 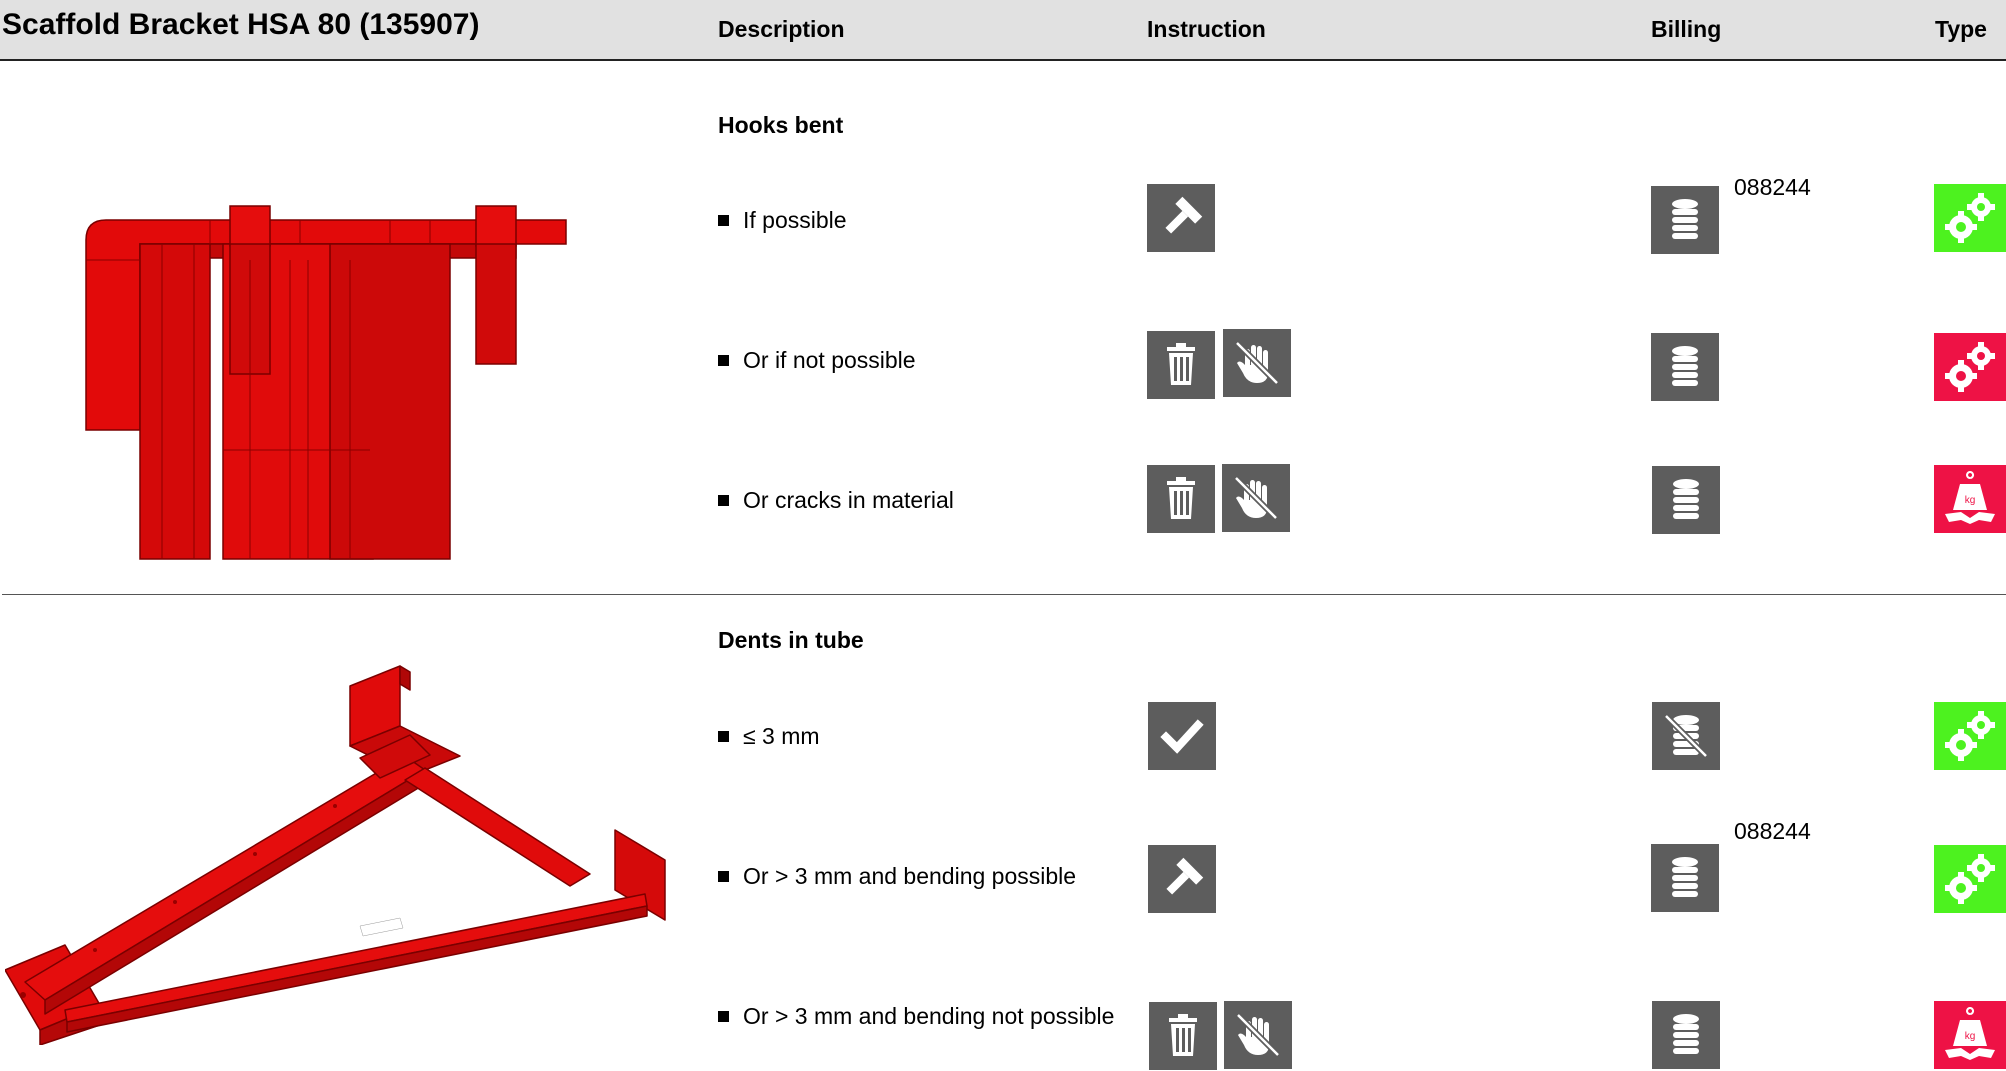 I want to click on list-item: Or cracks in material, so click(x=836, y=500).